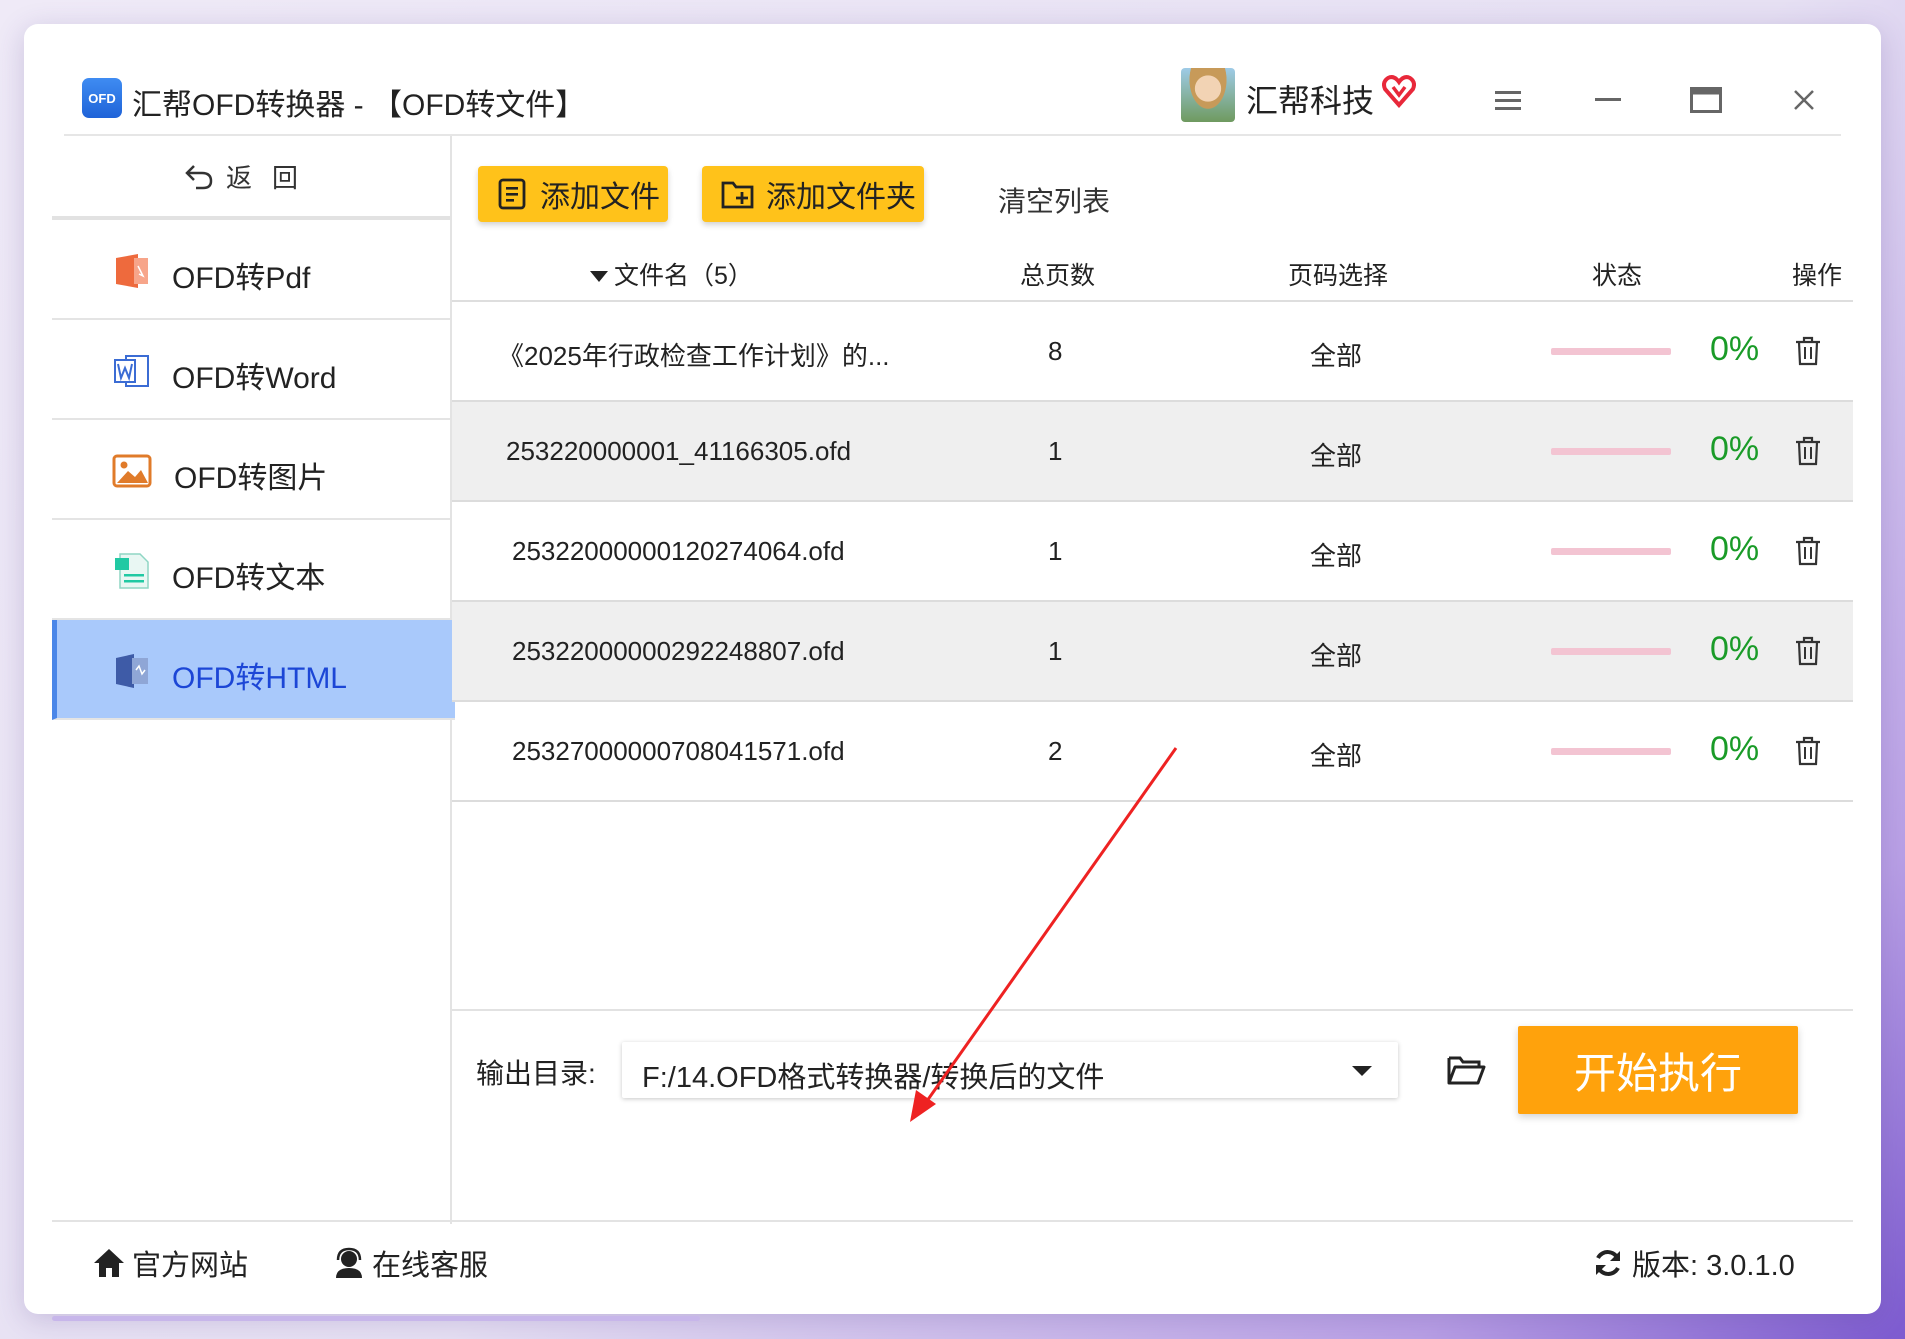  What do you see at coordinates (131, 371) in the screenshot?
I see `word-icon` at bounding box center [131, 371].